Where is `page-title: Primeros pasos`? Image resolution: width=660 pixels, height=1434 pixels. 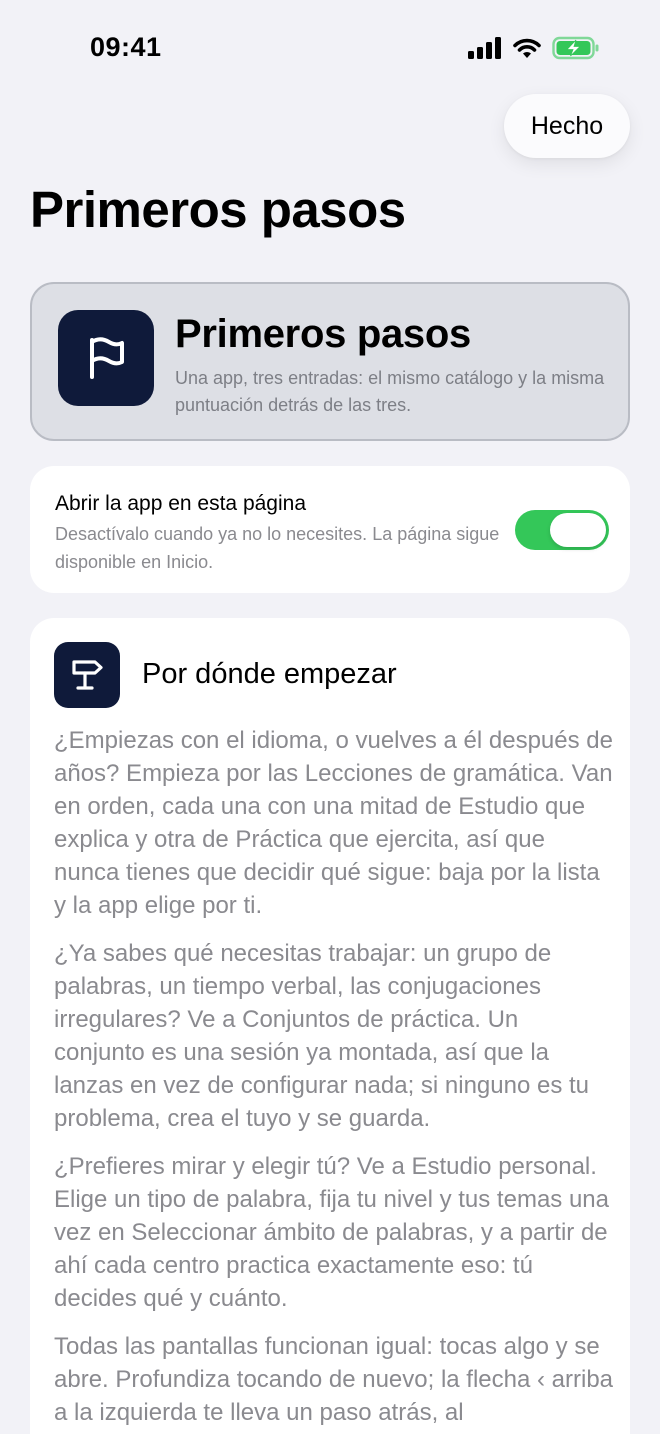 page-title: Primeros pasos is located at coordinates (218, 209).